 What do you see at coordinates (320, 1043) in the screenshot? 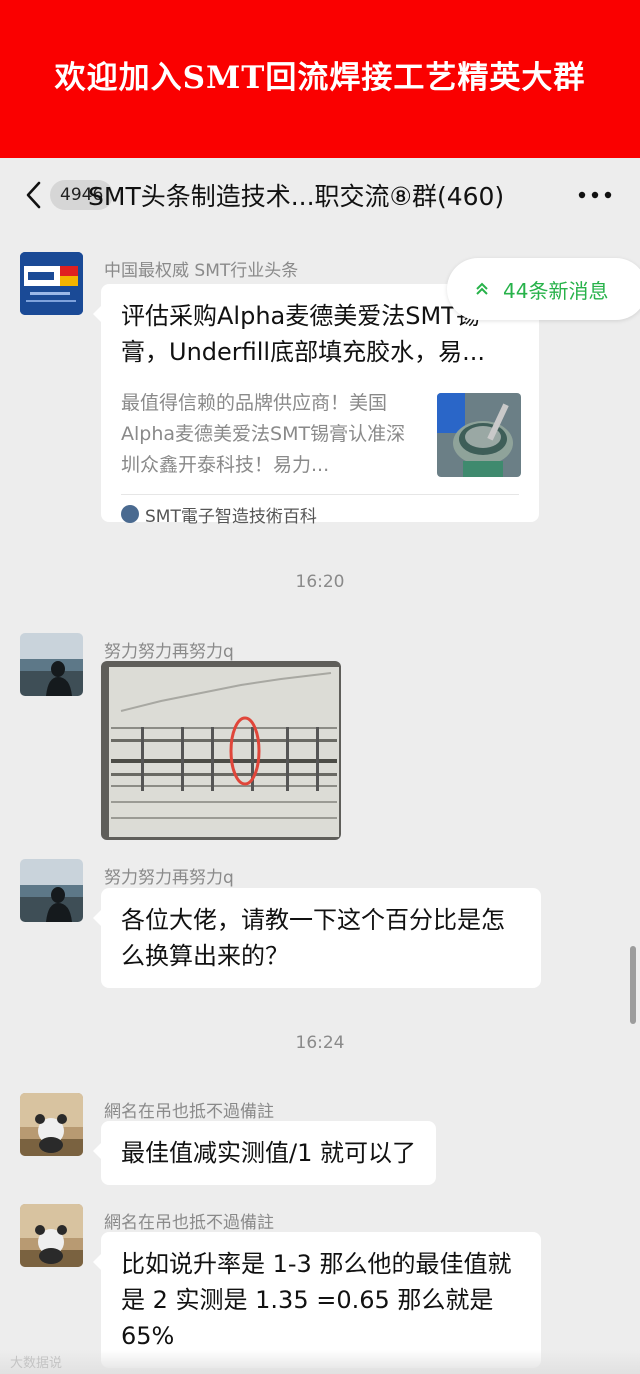
I see `timestamp: 16:24` at bounding box center [320, 1043].